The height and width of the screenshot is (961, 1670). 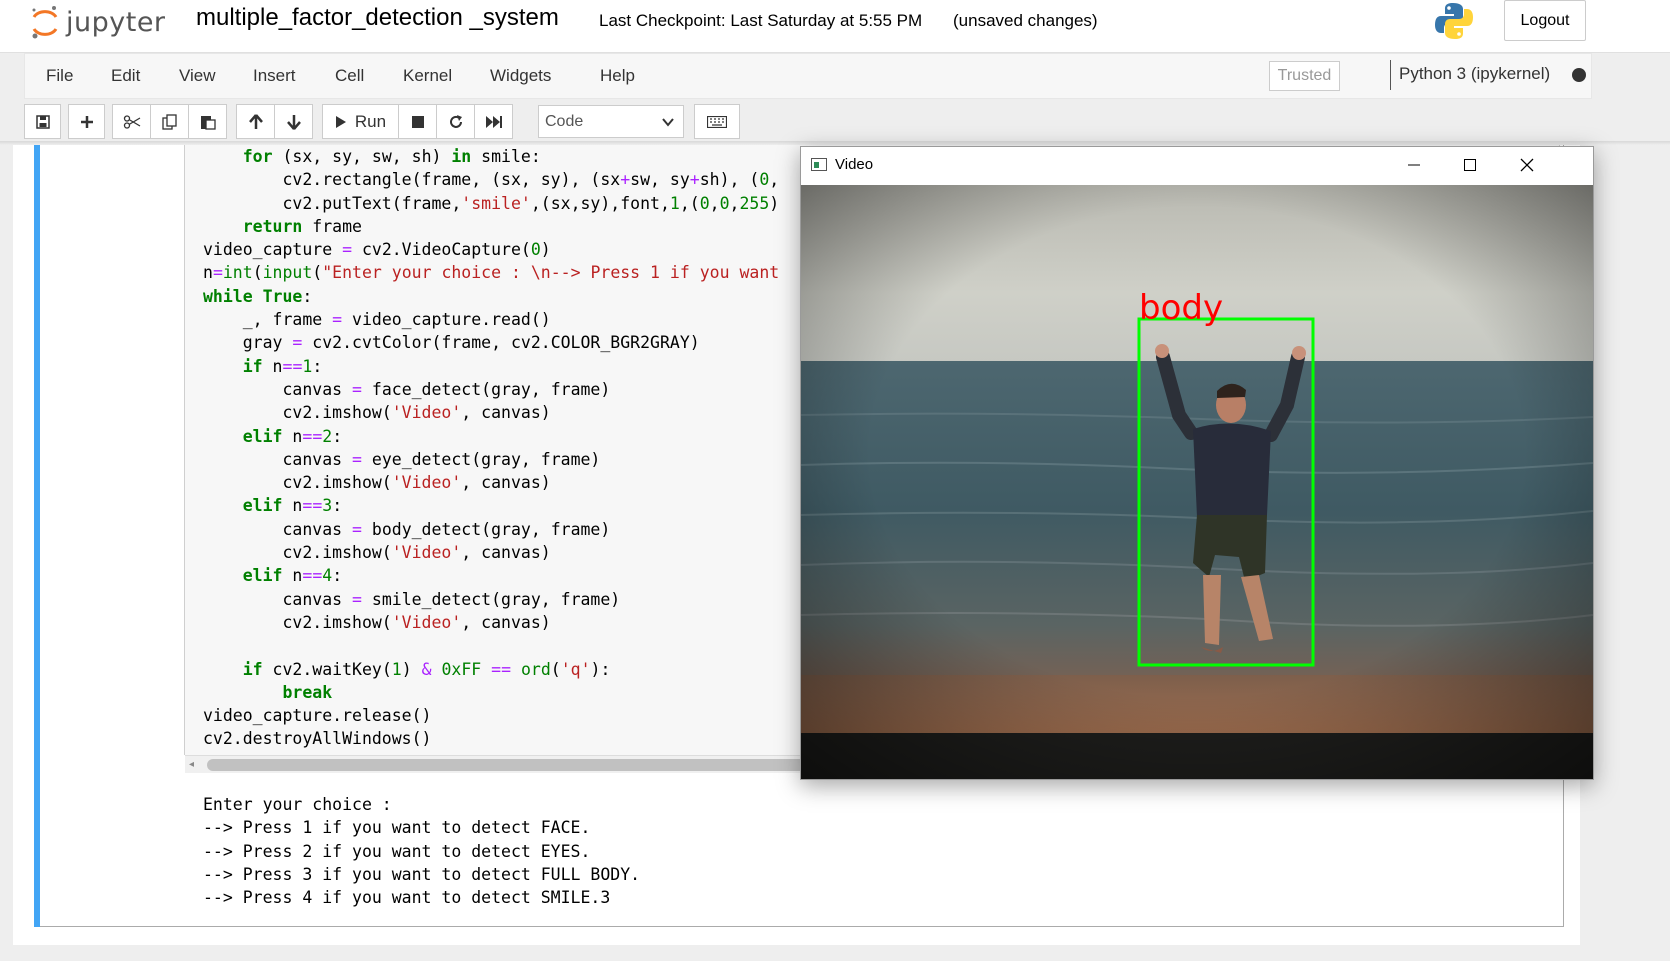 What do you see at coordinates (340, 121) in the screenshot?
I see `play-icon` at bounding box center [340, 121].